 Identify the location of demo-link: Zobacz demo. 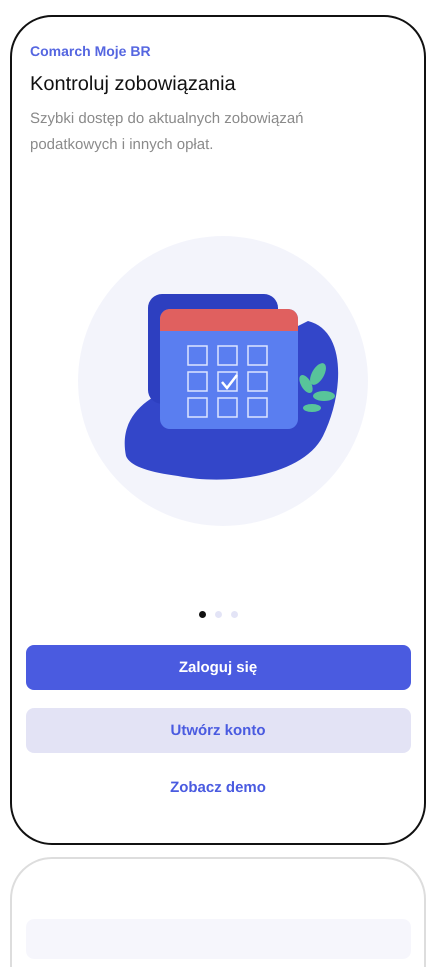
(218, 787).